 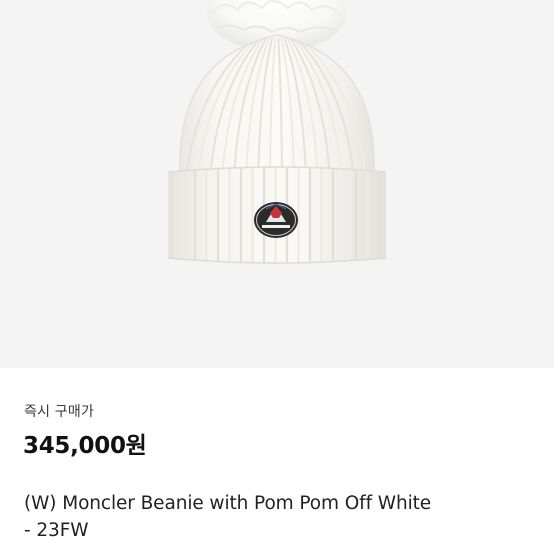 What do you see at coordinates (276, 220) in the screenshot?
I see `moncler-logo-patch-icon` at bounding box center [276, 220].